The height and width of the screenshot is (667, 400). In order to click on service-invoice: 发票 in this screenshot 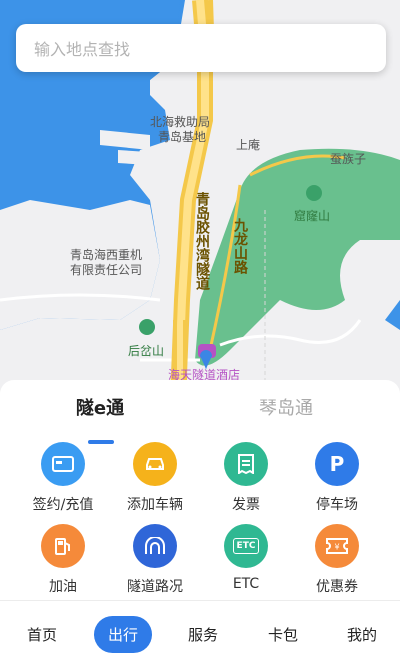, I will do `click(246, 478)`.